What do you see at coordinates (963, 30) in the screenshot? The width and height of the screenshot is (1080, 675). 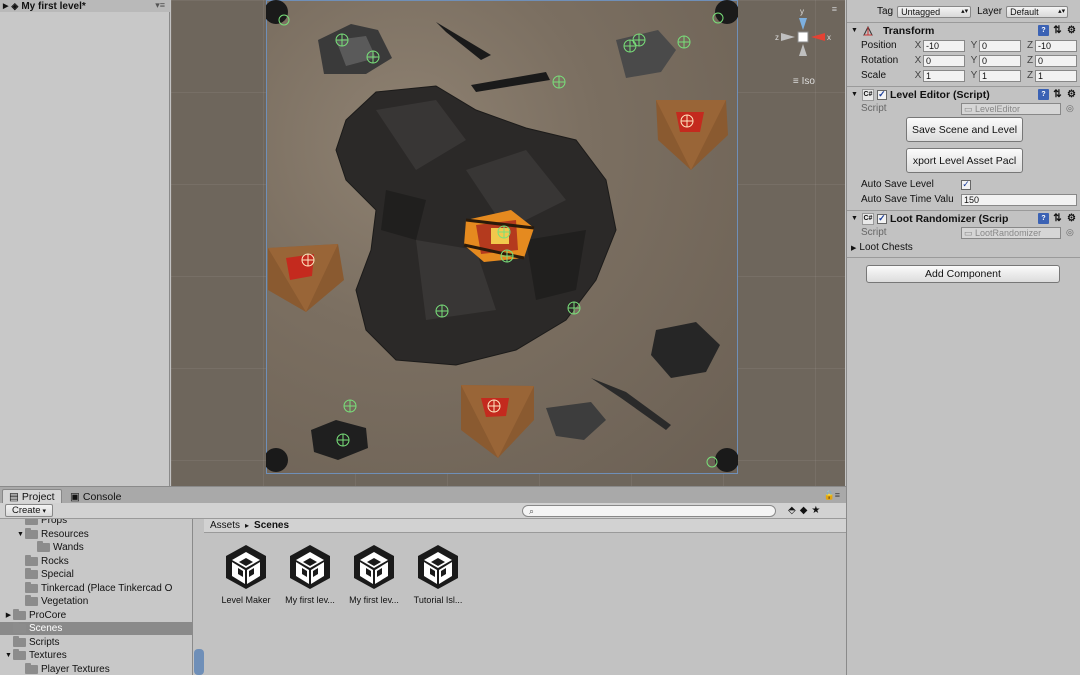 I see `transform-header: ▼ Transform ? ⇅ ⚙` at bounding box center [963, 30].